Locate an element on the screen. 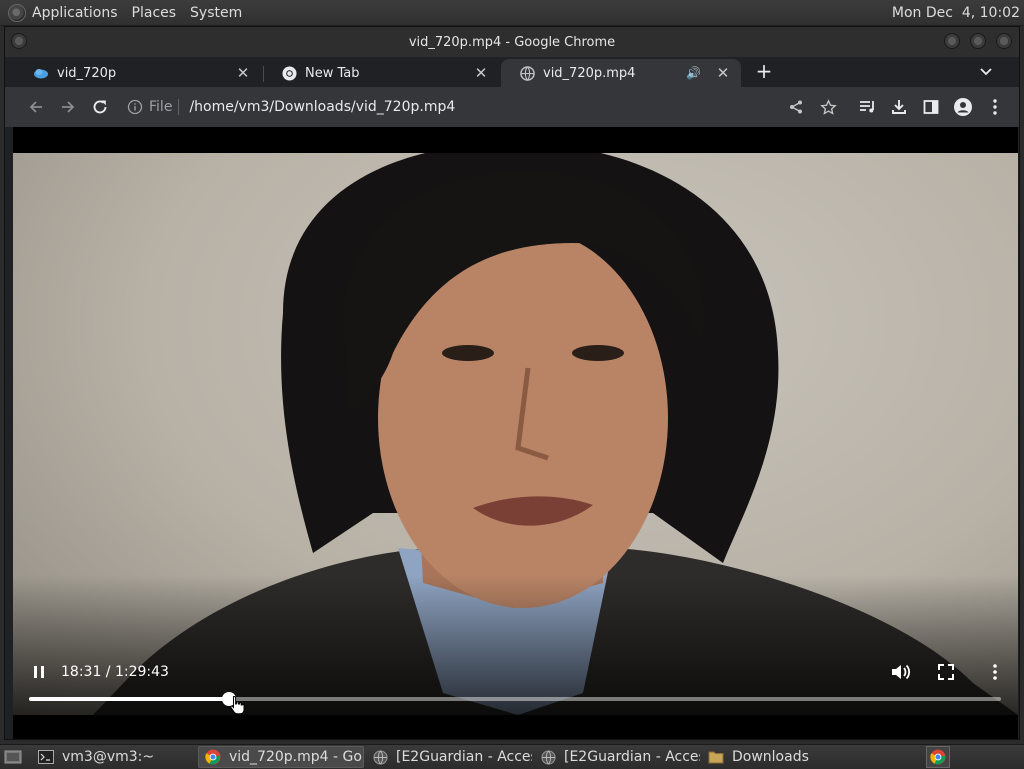 This screenshot has width=1024, height=769. taskbar-item-downloads: Downloads is located at coordinates (785, 757).